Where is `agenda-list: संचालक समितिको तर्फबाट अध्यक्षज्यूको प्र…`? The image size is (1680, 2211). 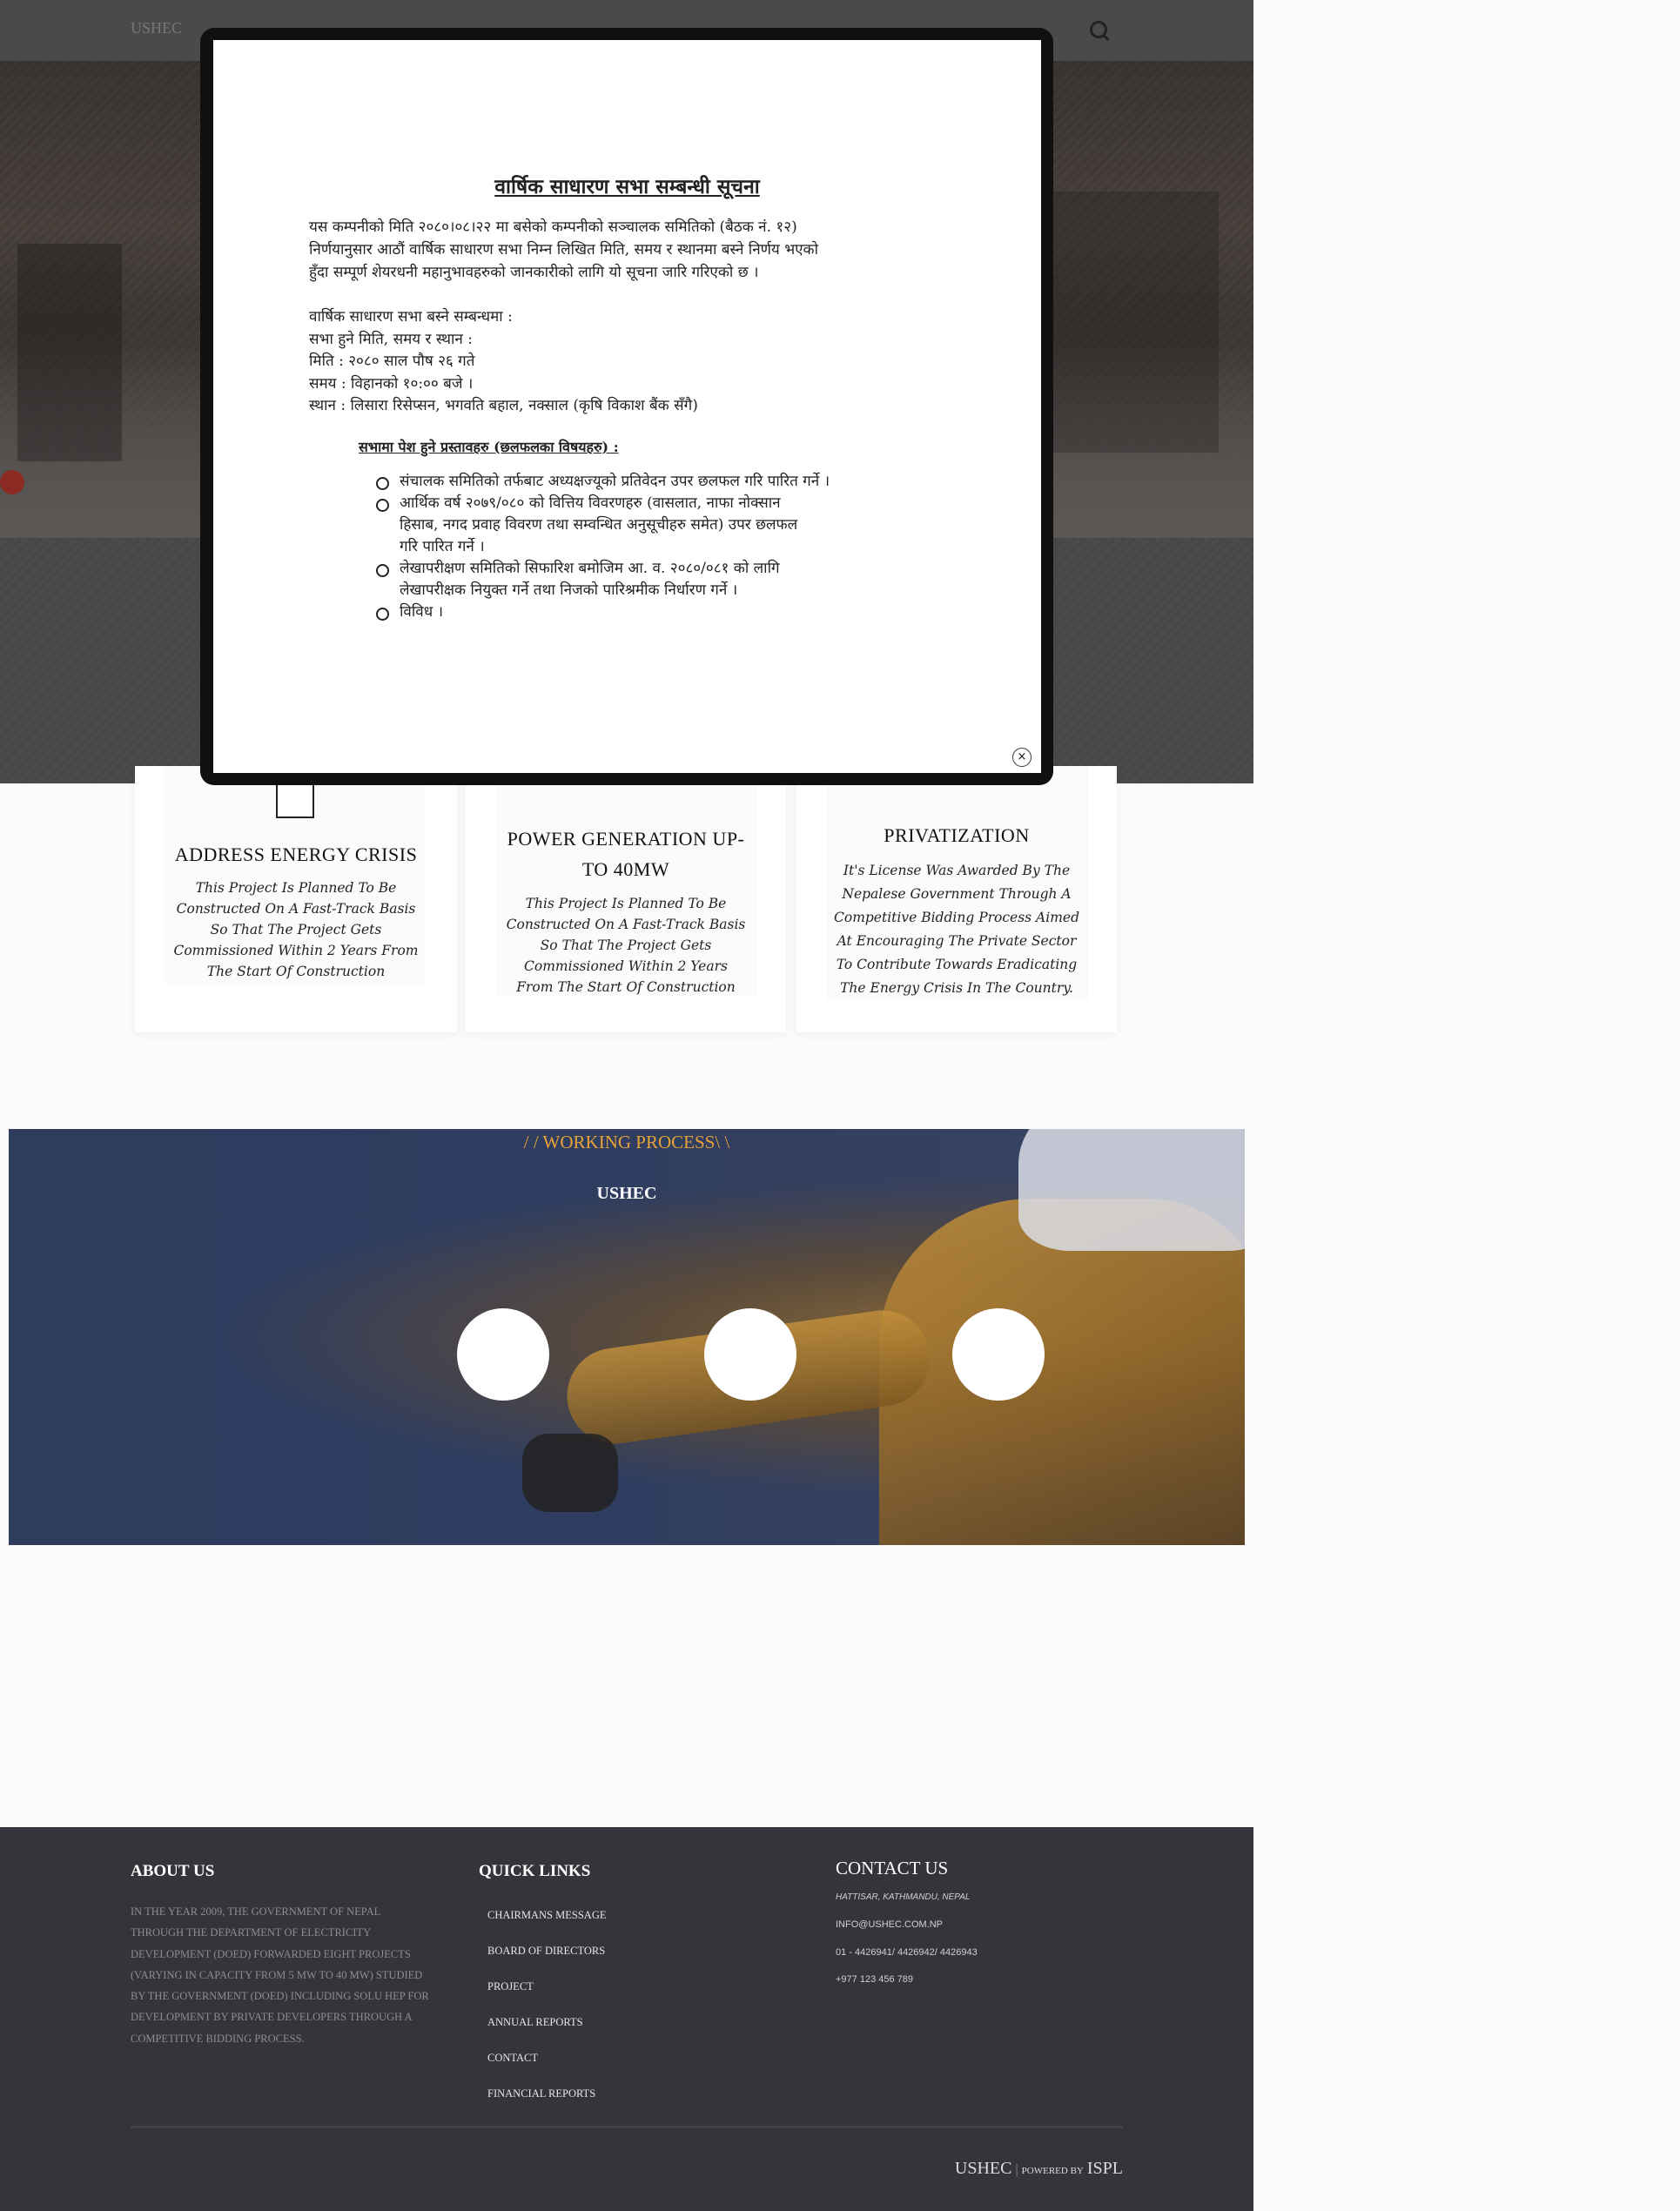
agenda-list: संचालक समितिको तर्फबाट अध्यक्षज्यूको प्र… is located at coordinates (660, 547).